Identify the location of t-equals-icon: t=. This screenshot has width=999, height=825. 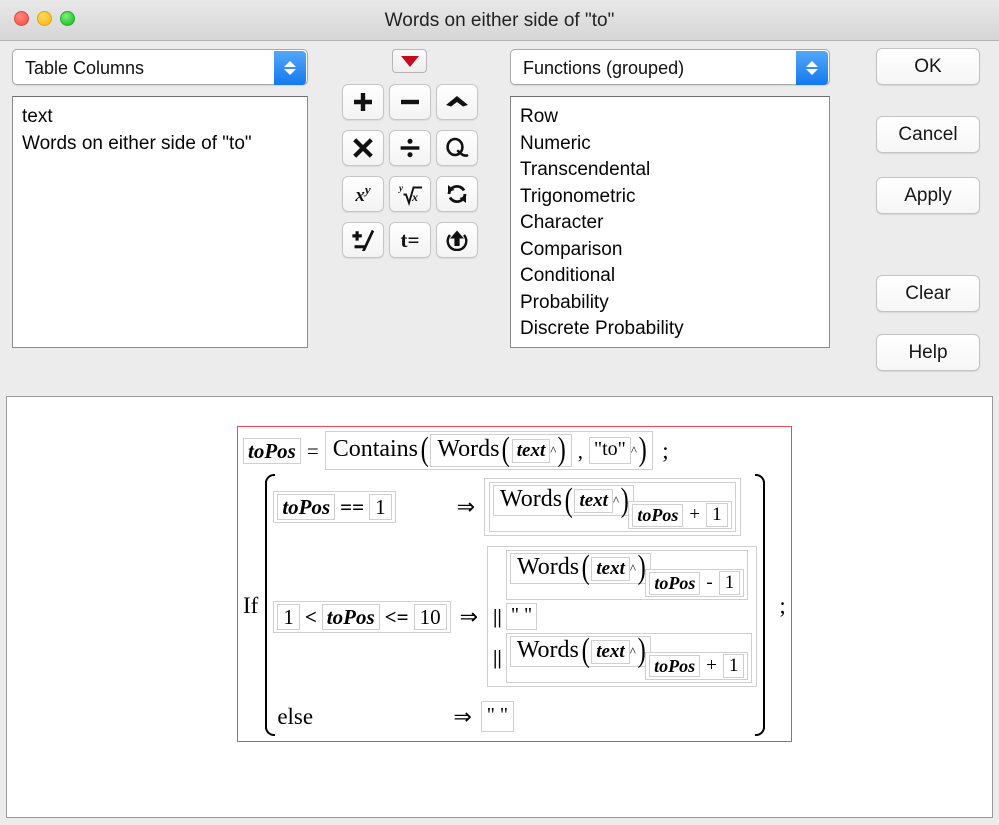
(410, 239).